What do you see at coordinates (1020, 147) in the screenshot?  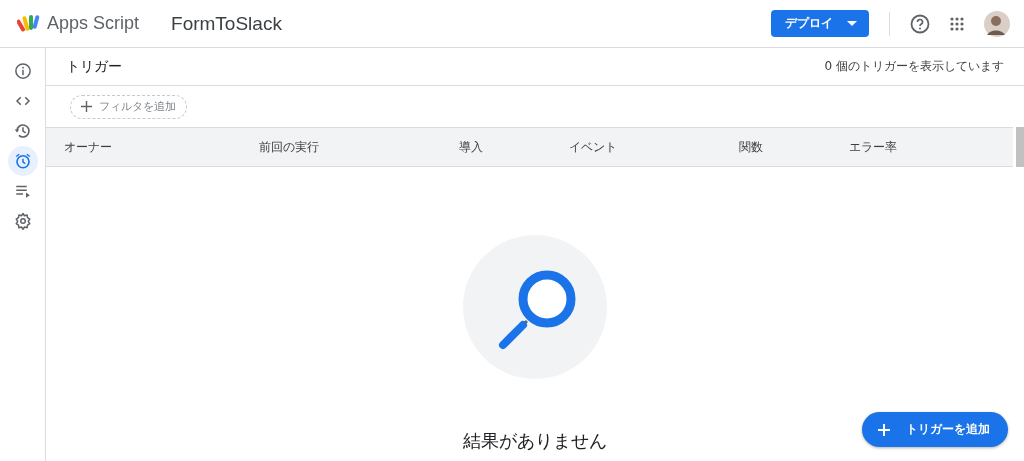 I see `scrollbar` at bounding box center [1020, 147].